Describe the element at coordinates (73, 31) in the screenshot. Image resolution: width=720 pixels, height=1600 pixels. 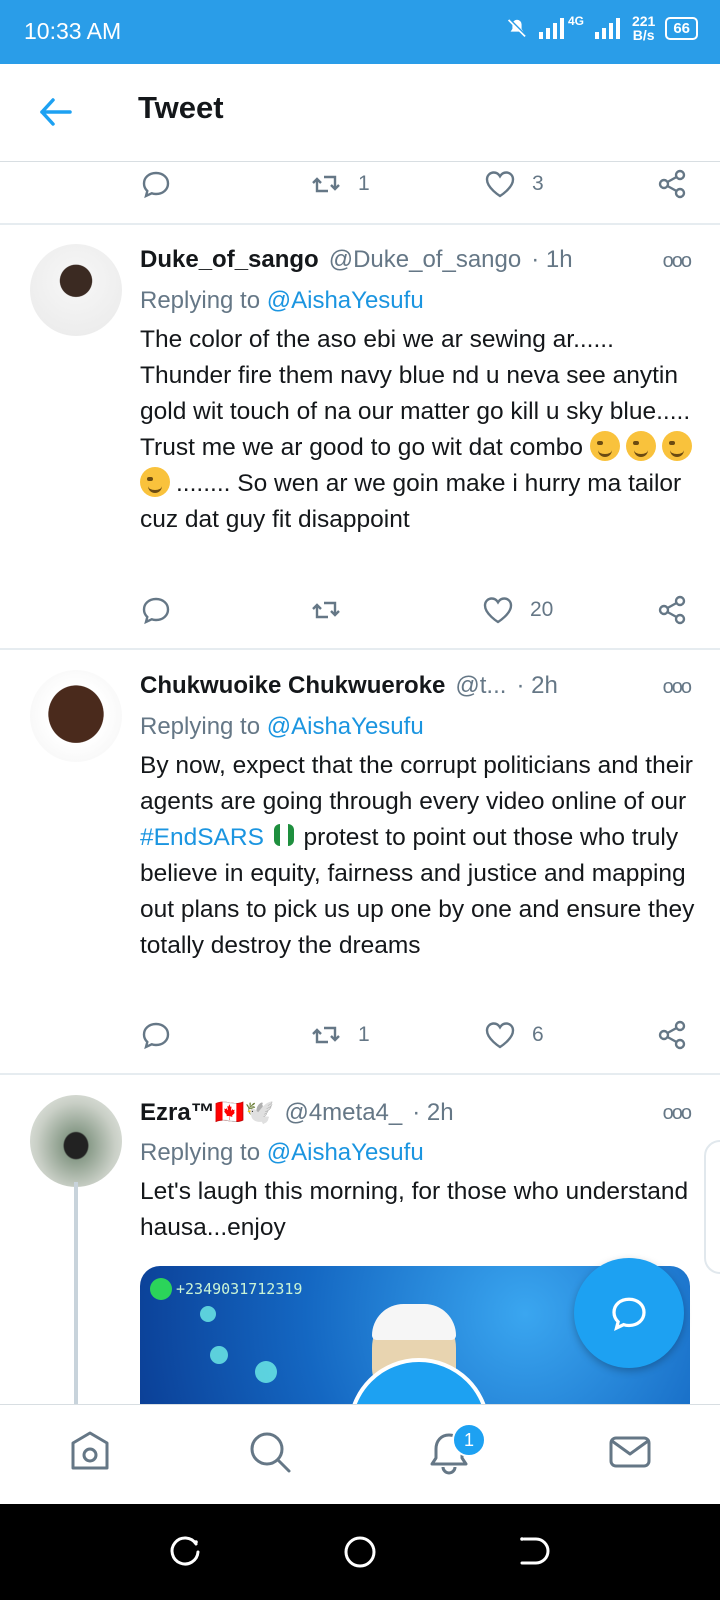
I see `status-time: 10:33 AM` at that location.